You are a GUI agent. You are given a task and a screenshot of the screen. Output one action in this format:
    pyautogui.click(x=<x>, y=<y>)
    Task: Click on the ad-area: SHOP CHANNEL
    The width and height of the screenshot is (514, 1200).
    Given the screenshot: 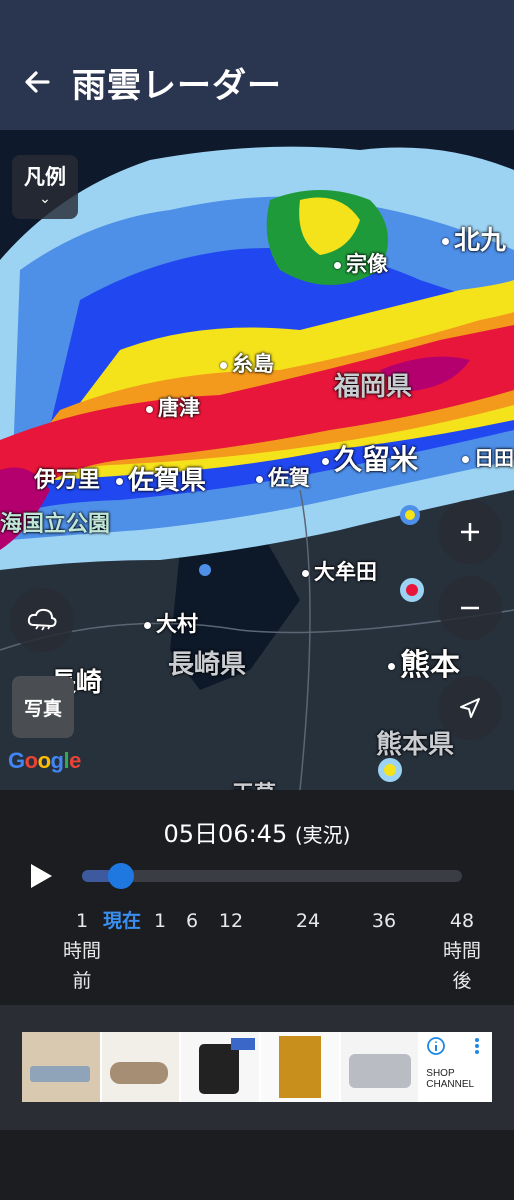 What is the action you would take?
    pyautogui.click(x=257, y=1067)
    